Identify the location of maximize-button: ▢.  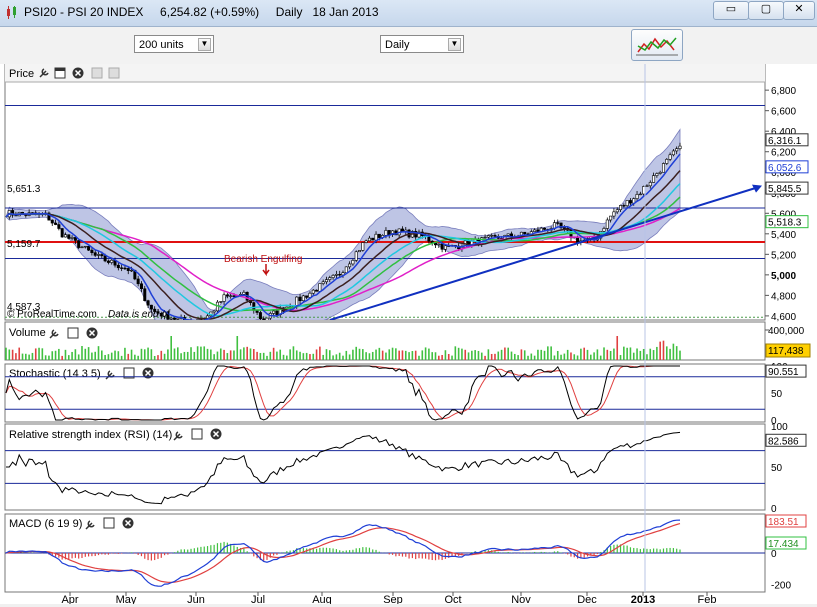
(766, 10).